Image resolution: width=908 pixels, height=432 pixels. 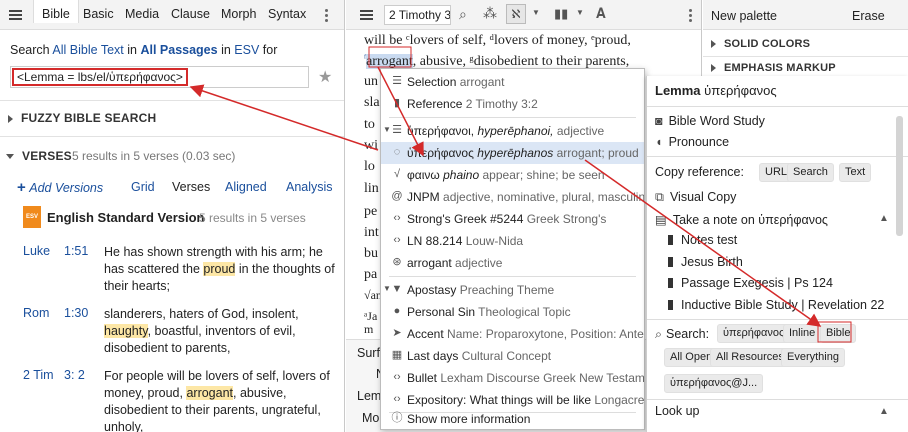 I want to click on arrow-word-to-lemma, so click(x=400, y=111).